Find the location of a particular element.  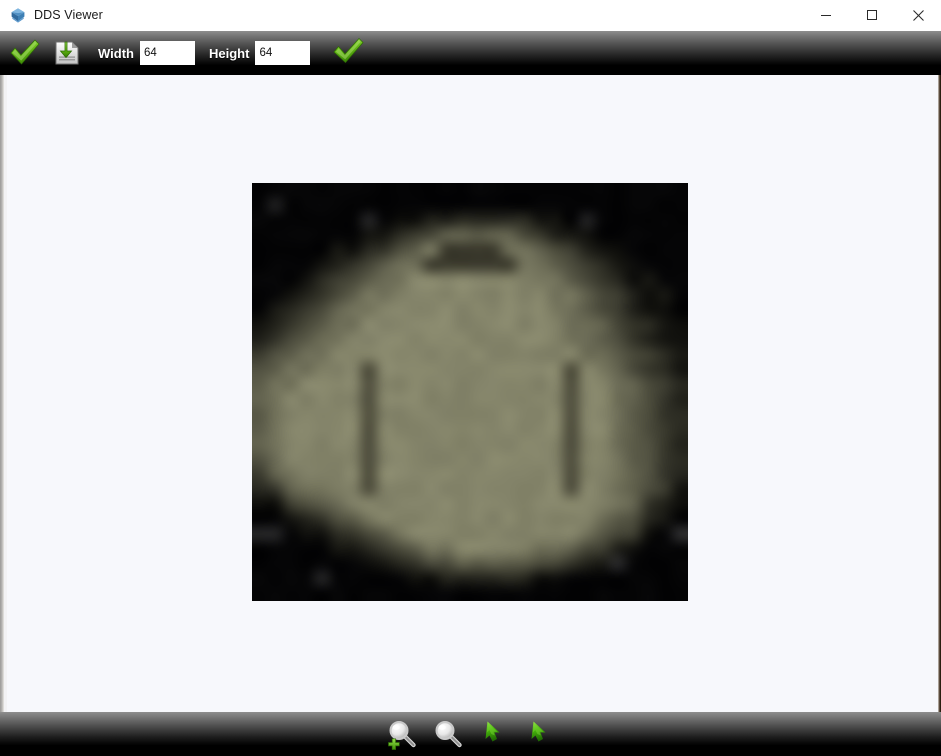

window-title: DDS Viewer is located at coordinates (68, 15).